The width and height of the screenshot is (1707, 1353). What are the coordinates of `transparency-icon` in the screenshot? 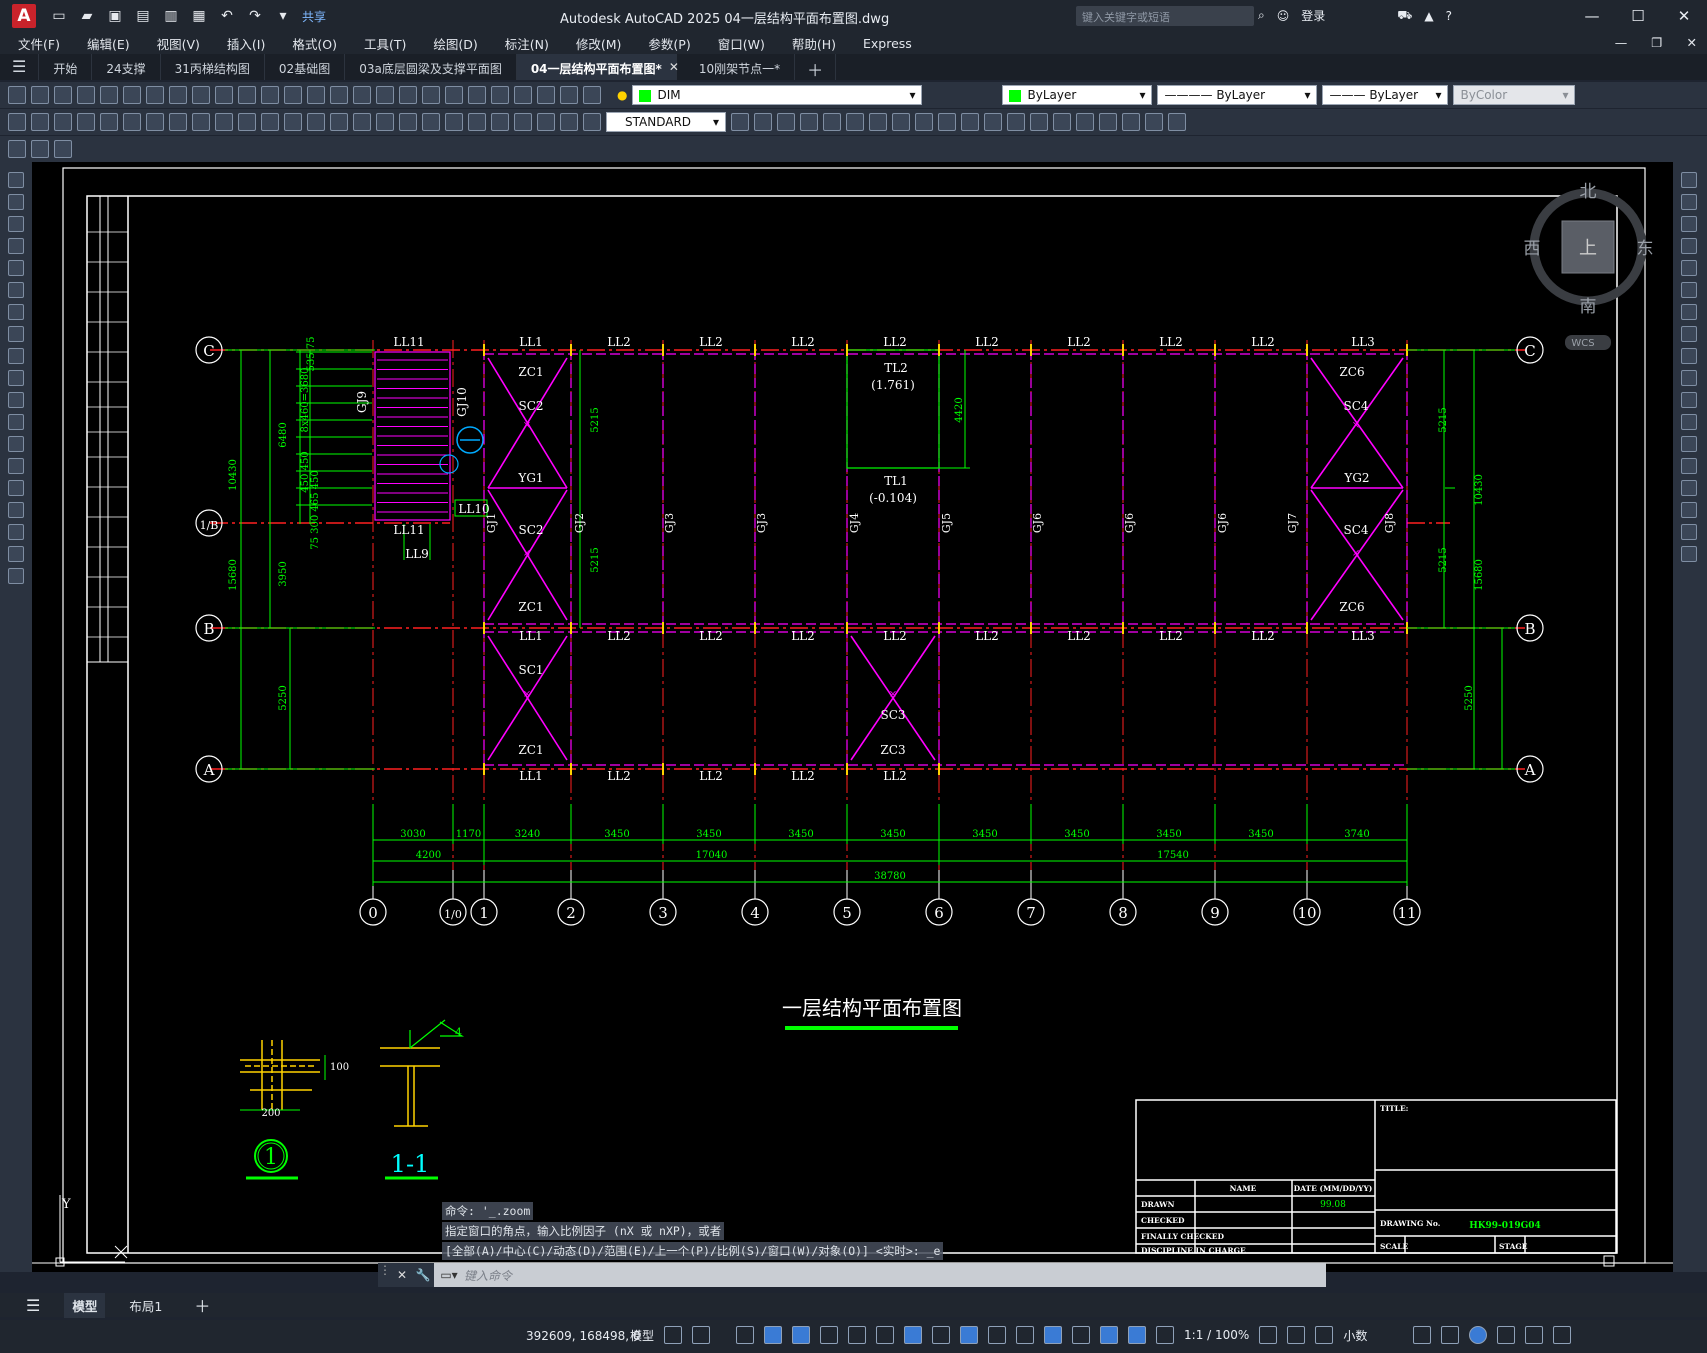 It's located at (969, 1335).